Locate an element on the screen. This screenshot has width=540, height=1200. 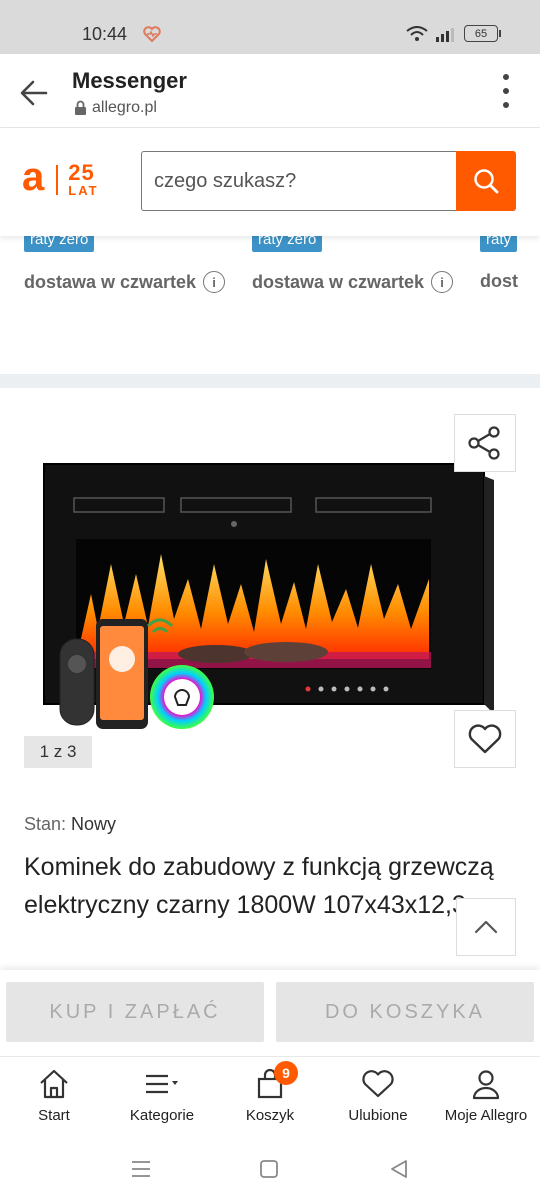
logo-divider is located at coordinates (57, 179).